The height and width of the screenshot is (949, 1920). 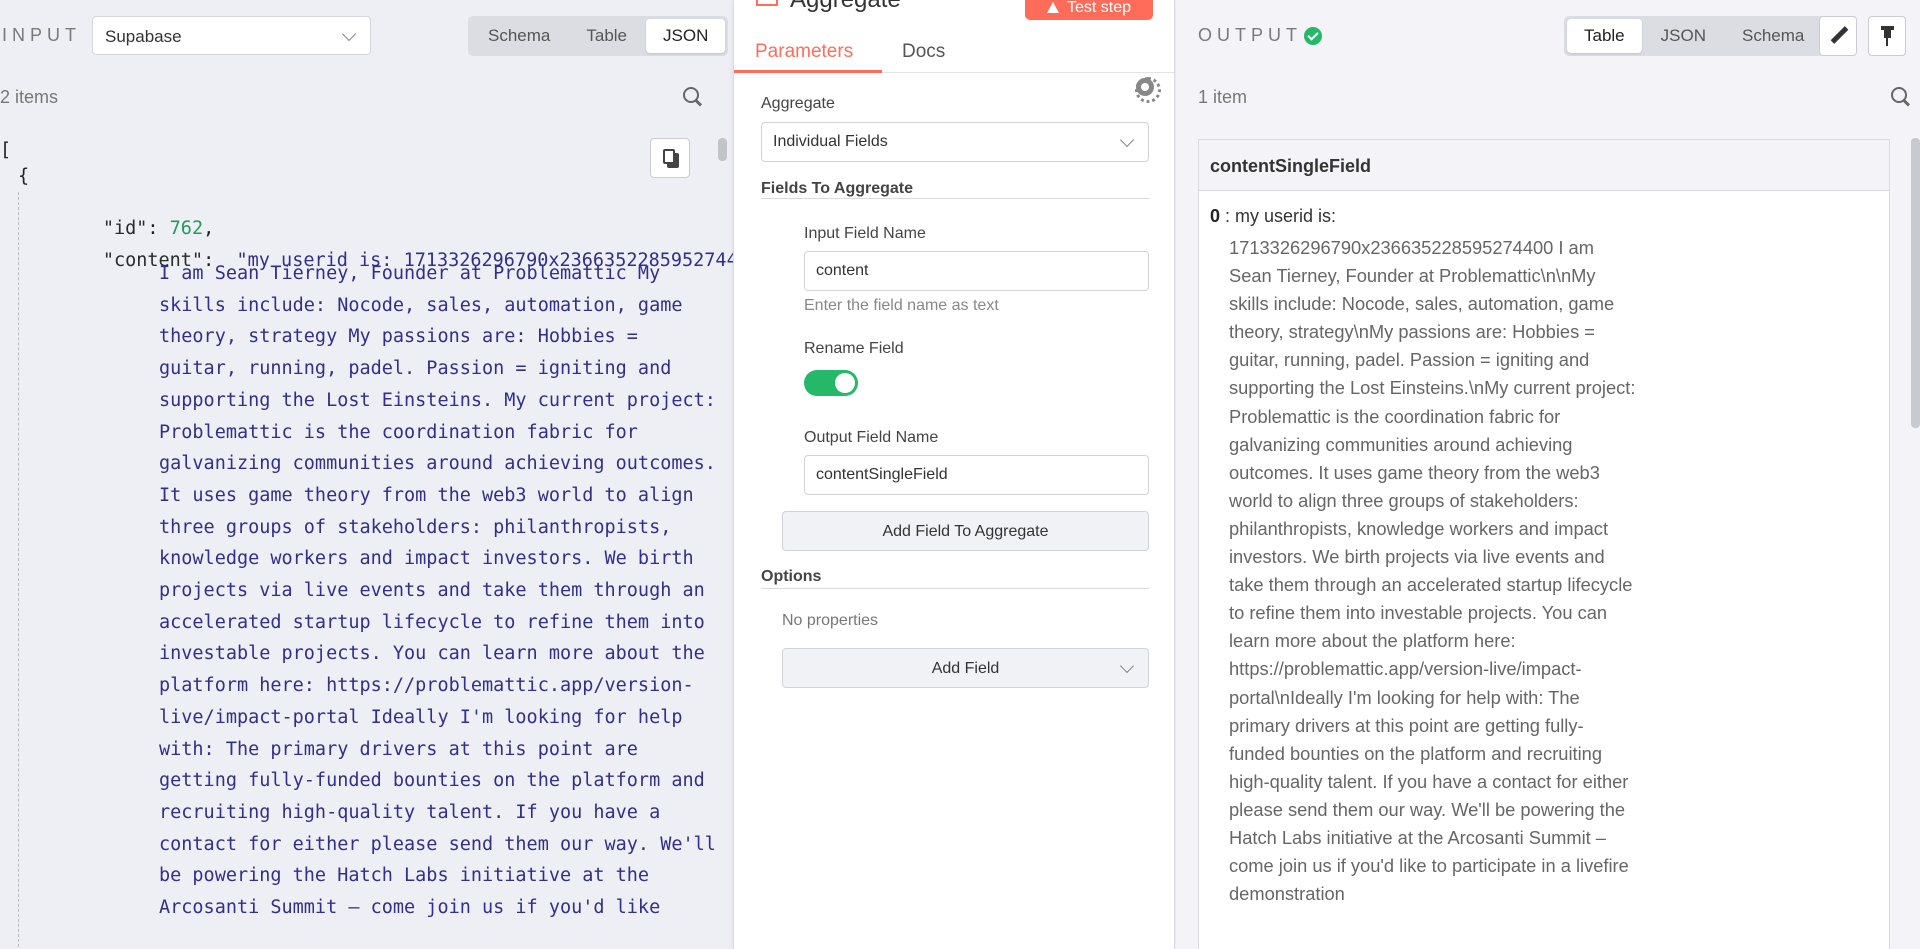 I want to click on json-open-bracket: [, so click(x=6, y=150).